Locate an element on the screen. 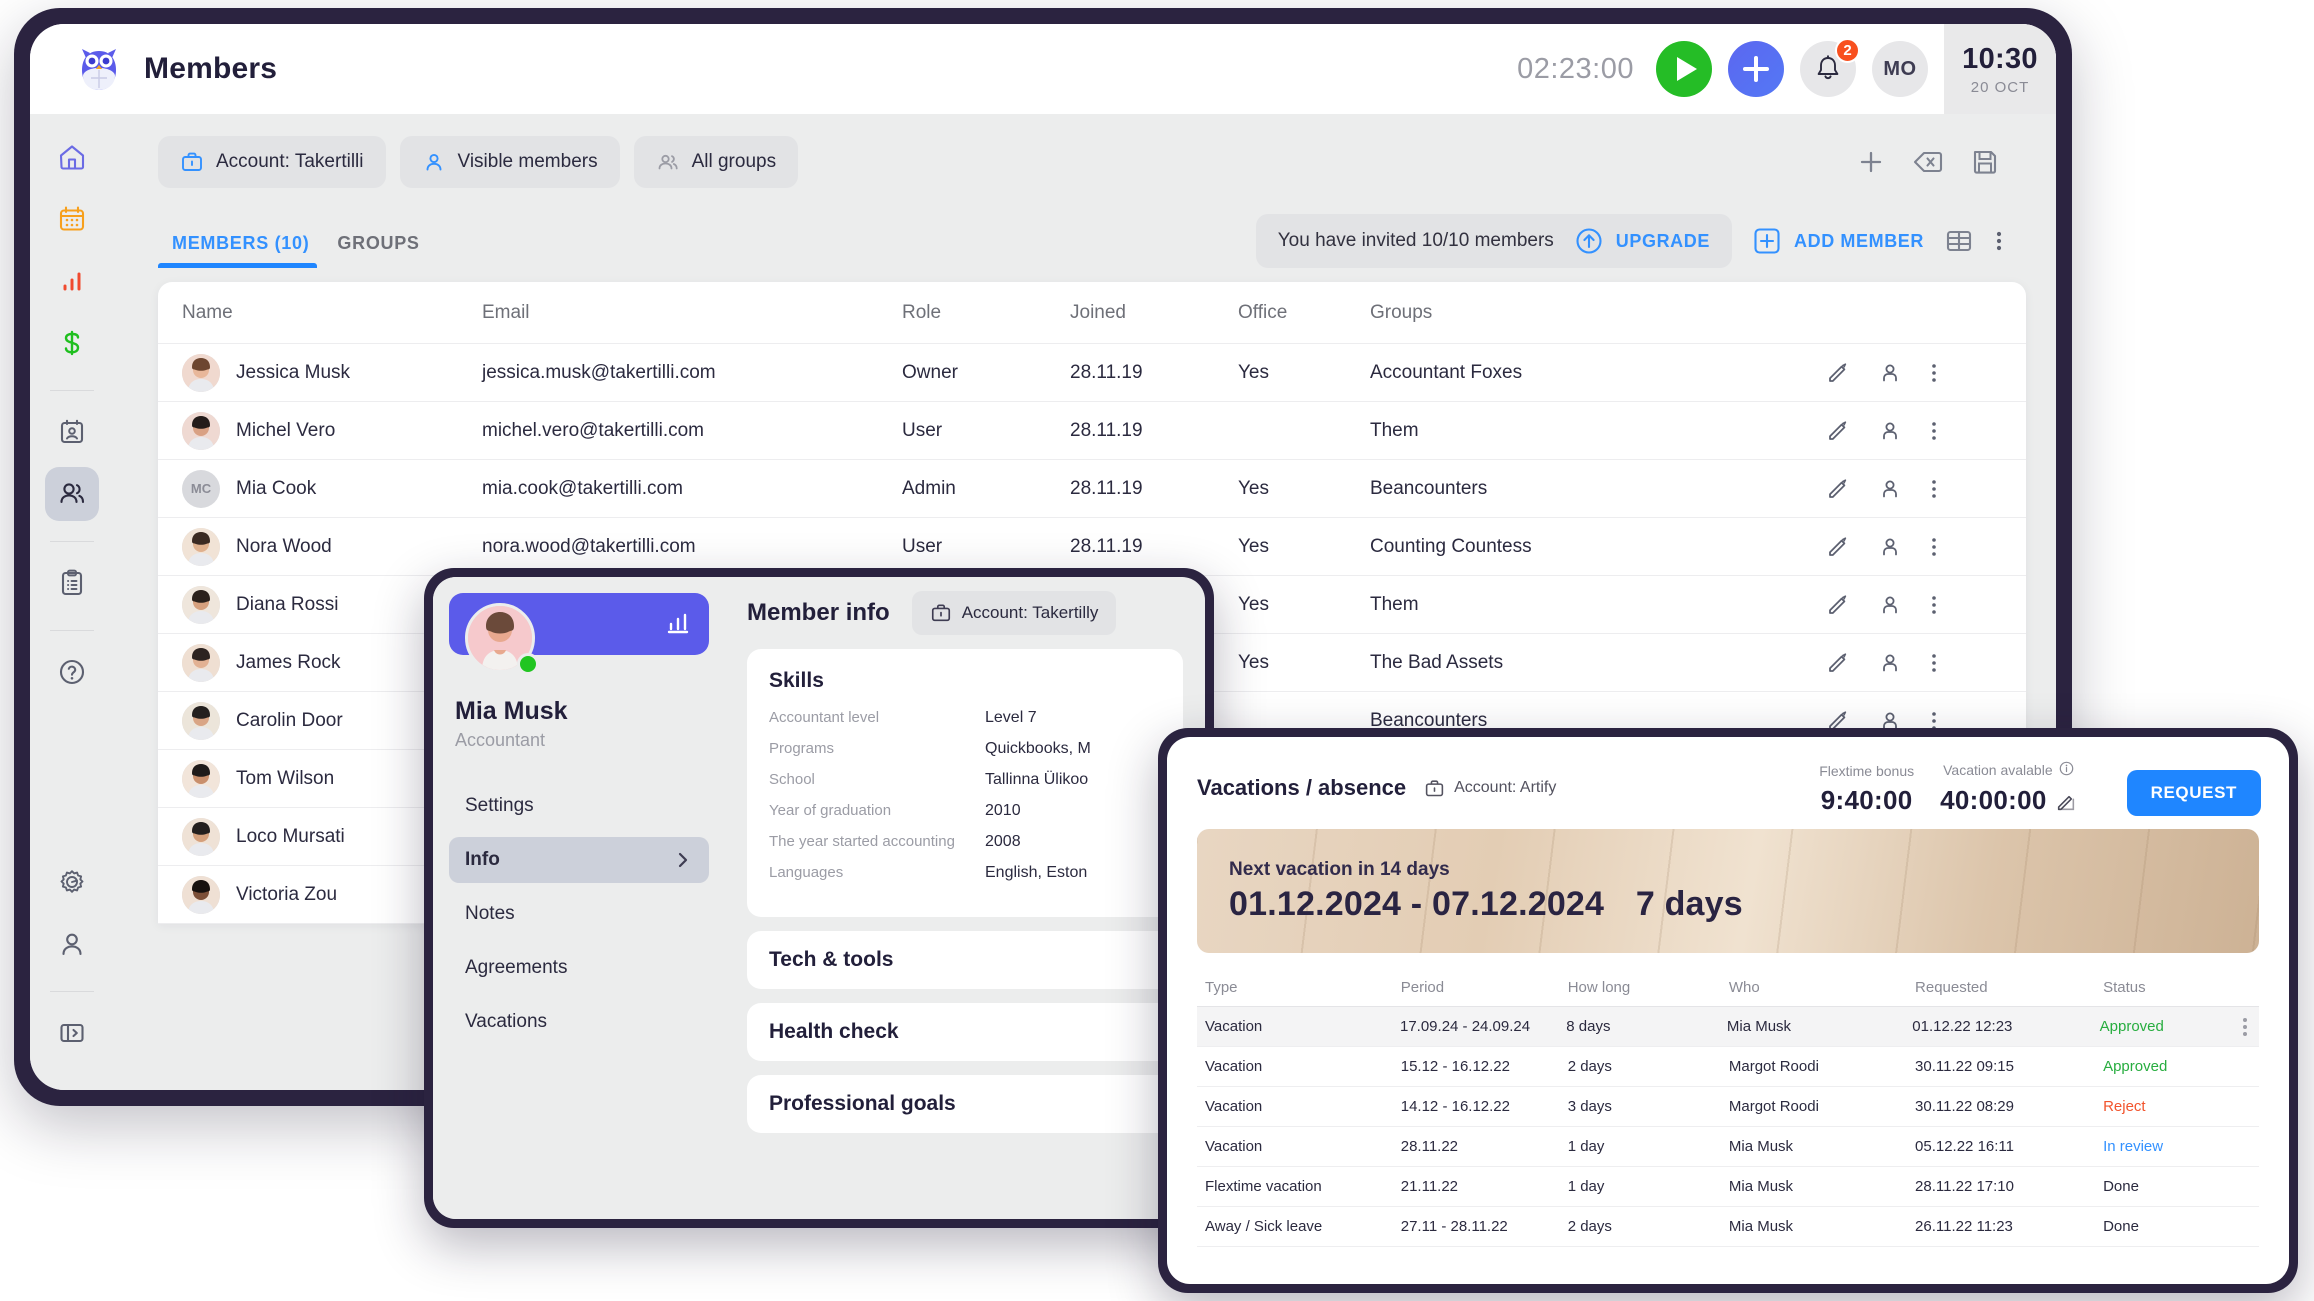 Image resolution: width=2314 pixels, height=1301 pixels. sidebar-item-tasks is located at coordinates (72, 583).